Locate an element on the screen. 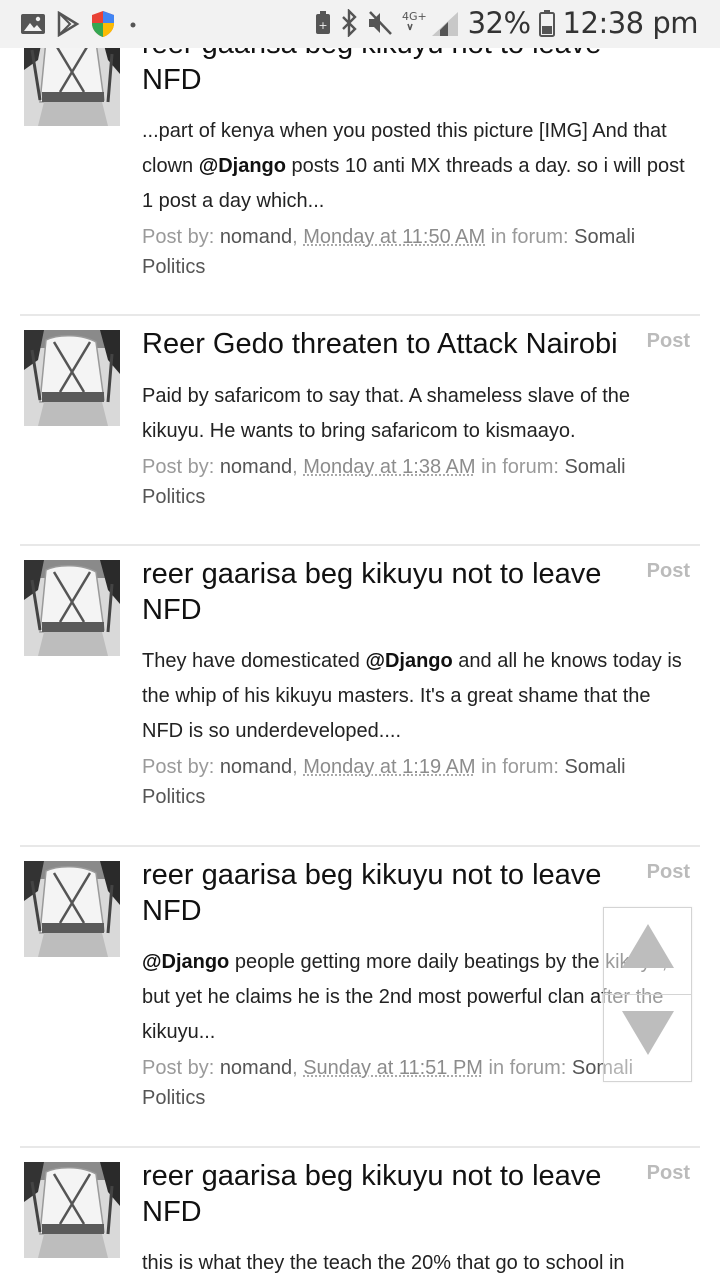 Image resolution: width=720 pixels, height=1280 pixels. bluetooth-icon is located at coordinates (349, 23).